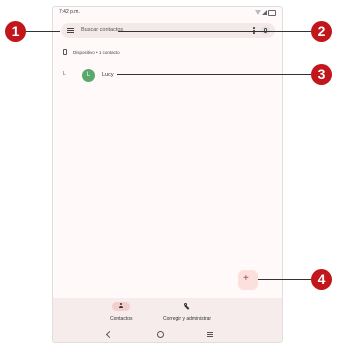 The width and height of the screenshot is (337, 347). I want to click on status-bar: 7:42 p.m., so click(167, 14).